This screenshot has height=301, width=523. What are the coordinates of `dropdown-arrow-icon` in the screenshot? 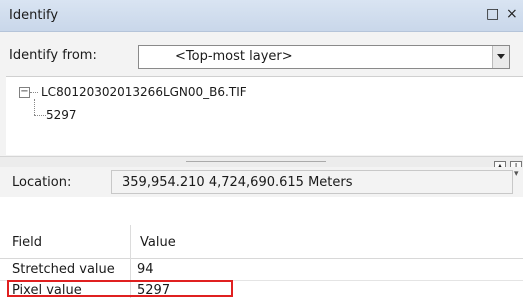 It's located at (500, 57).